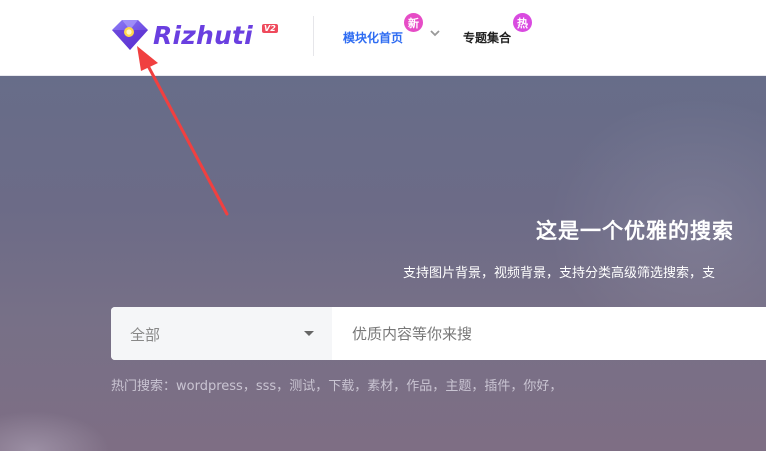  What do you see at coordinates (413, 22) in the screenshot?
I see `new-badge: 新` at bounding box center [413, 22].